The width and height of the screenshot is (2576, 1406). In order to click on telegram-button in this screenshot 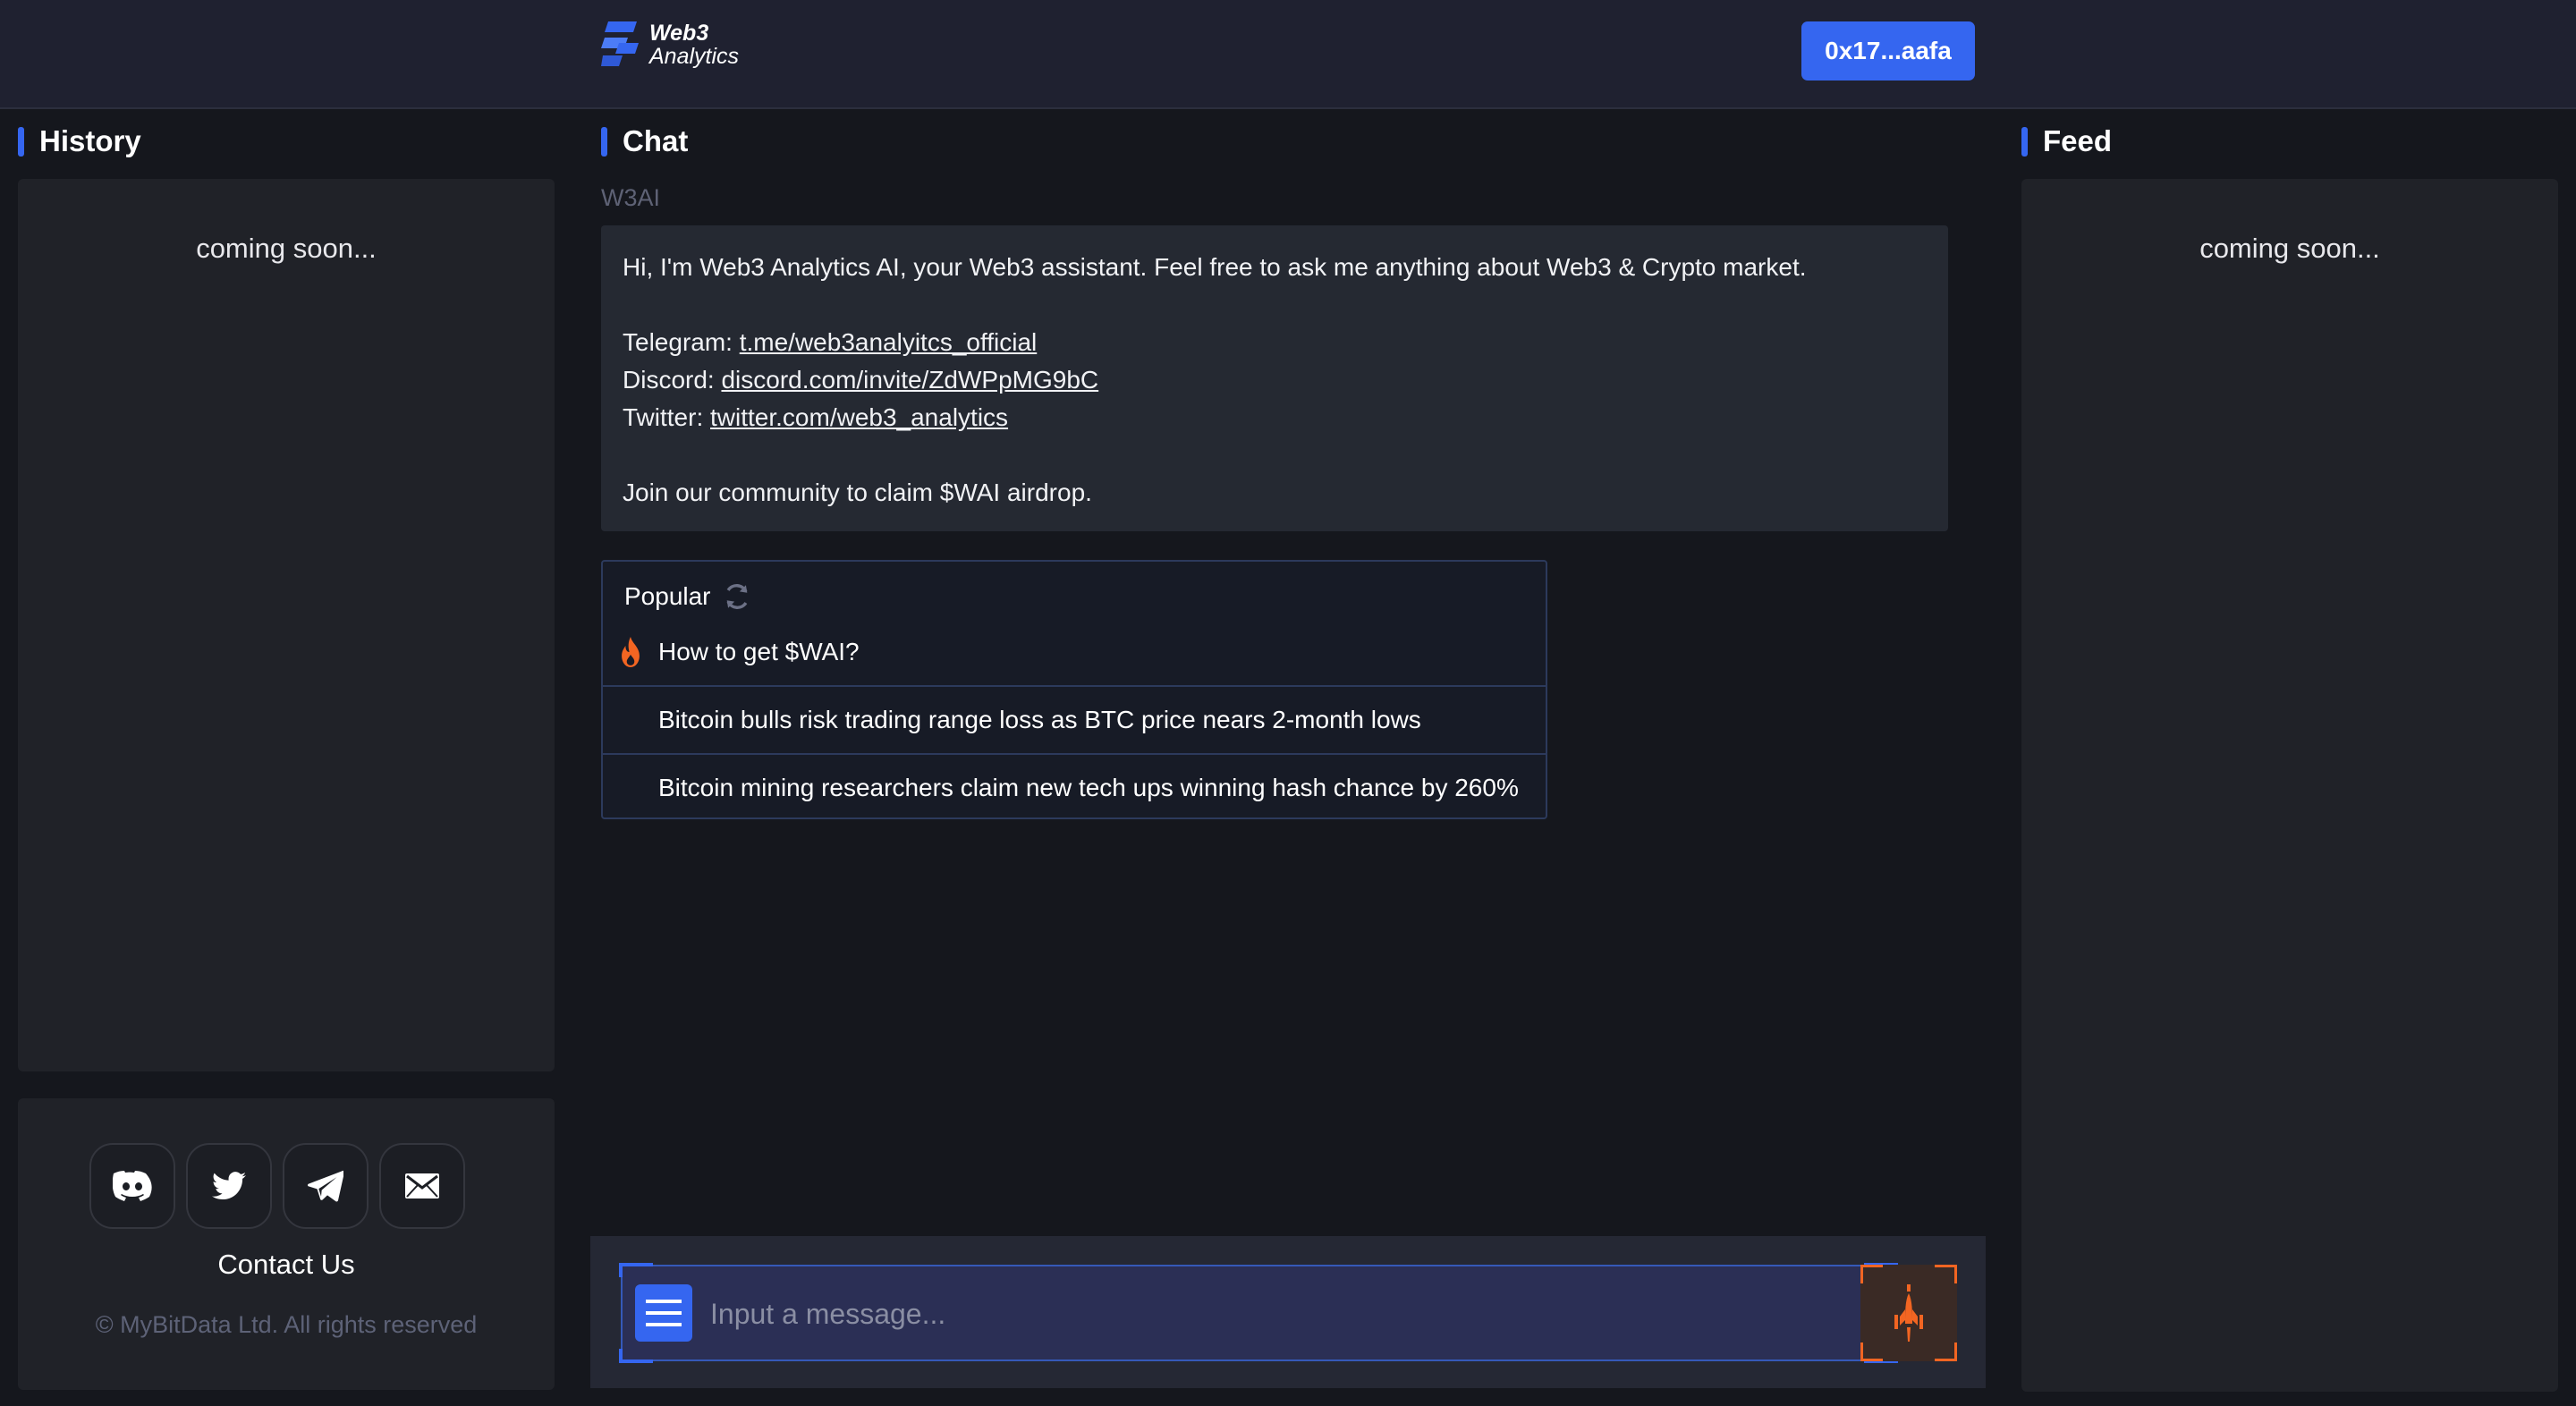, I will do `click(326, 1186)`.